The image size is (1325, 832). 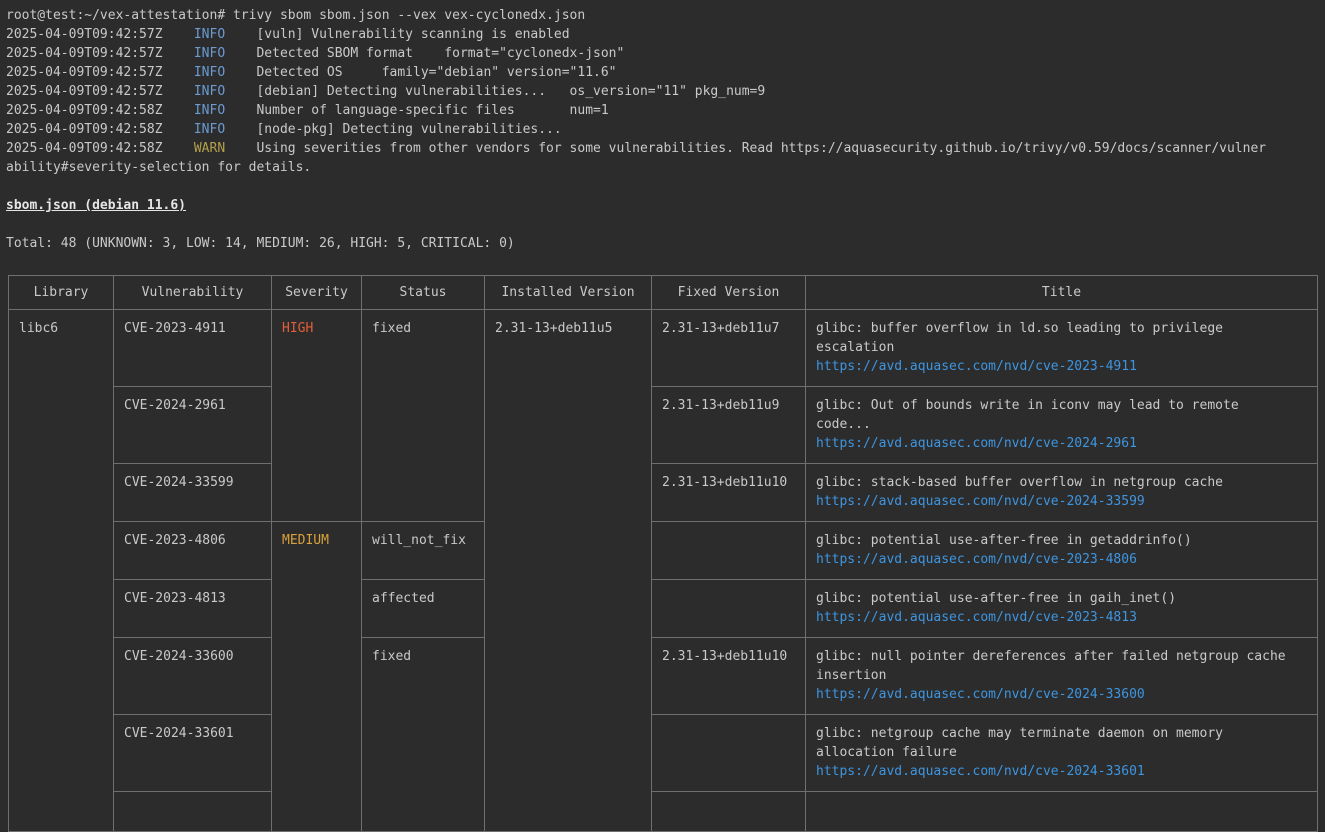 What do you see at coordinates (554, 328) in the screenshot?
I see `installed-version-text: 2.31-13+deb11u5` at bounding box center [554, 328].